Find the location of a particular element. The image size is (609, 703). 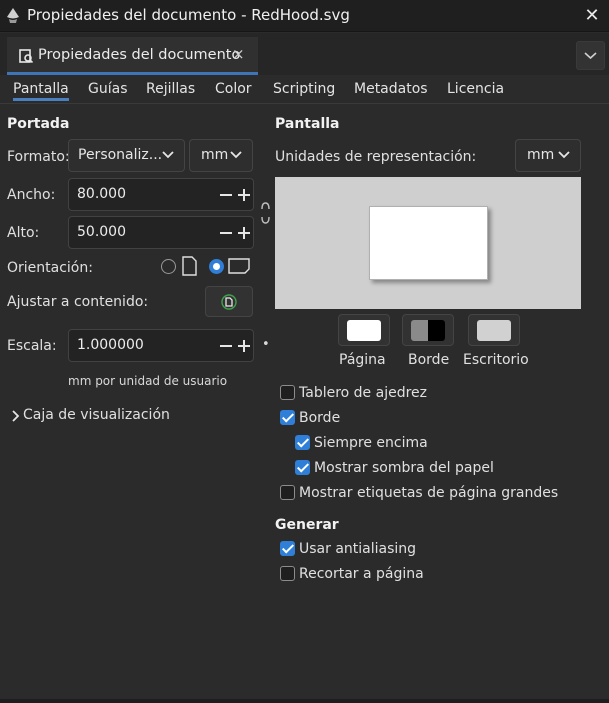

window-close-button: ✕ is located at coordinates (592, 16).